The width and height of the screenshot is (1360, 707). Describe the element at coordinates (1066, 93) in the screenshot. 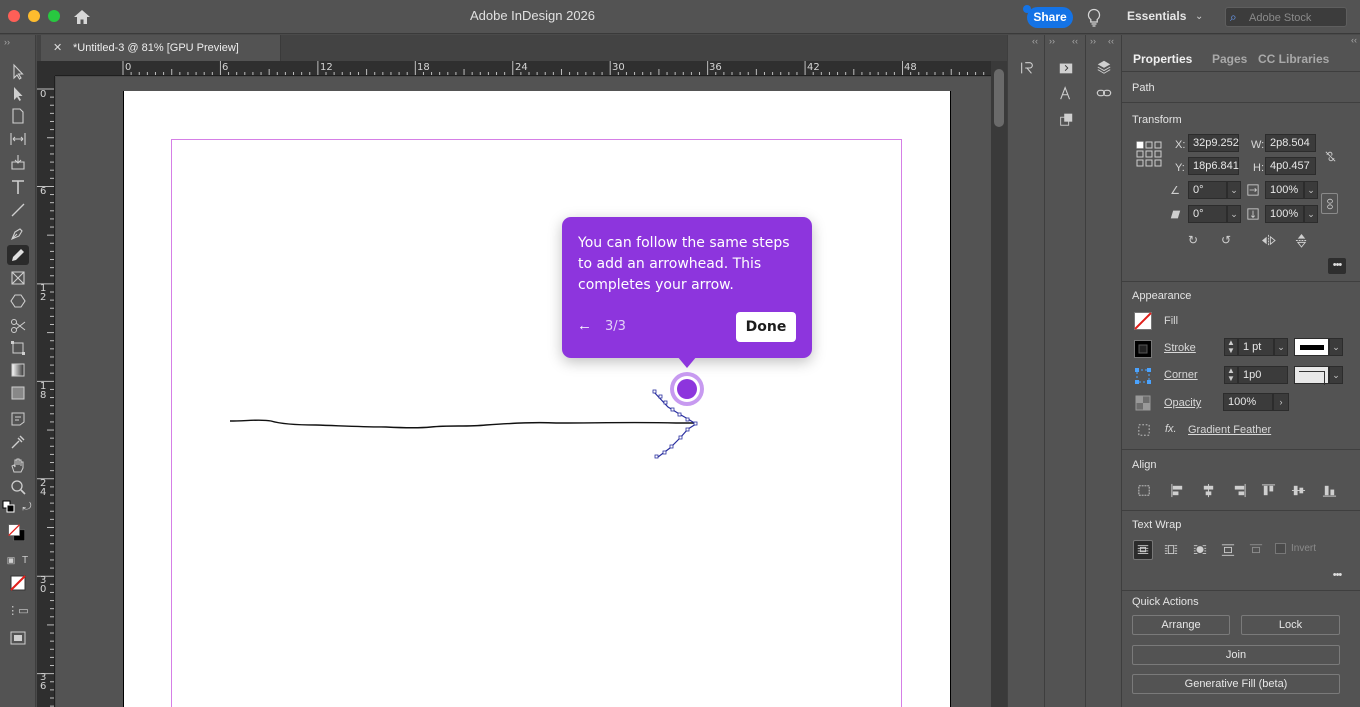

I see `character-styles-icon` at that location.